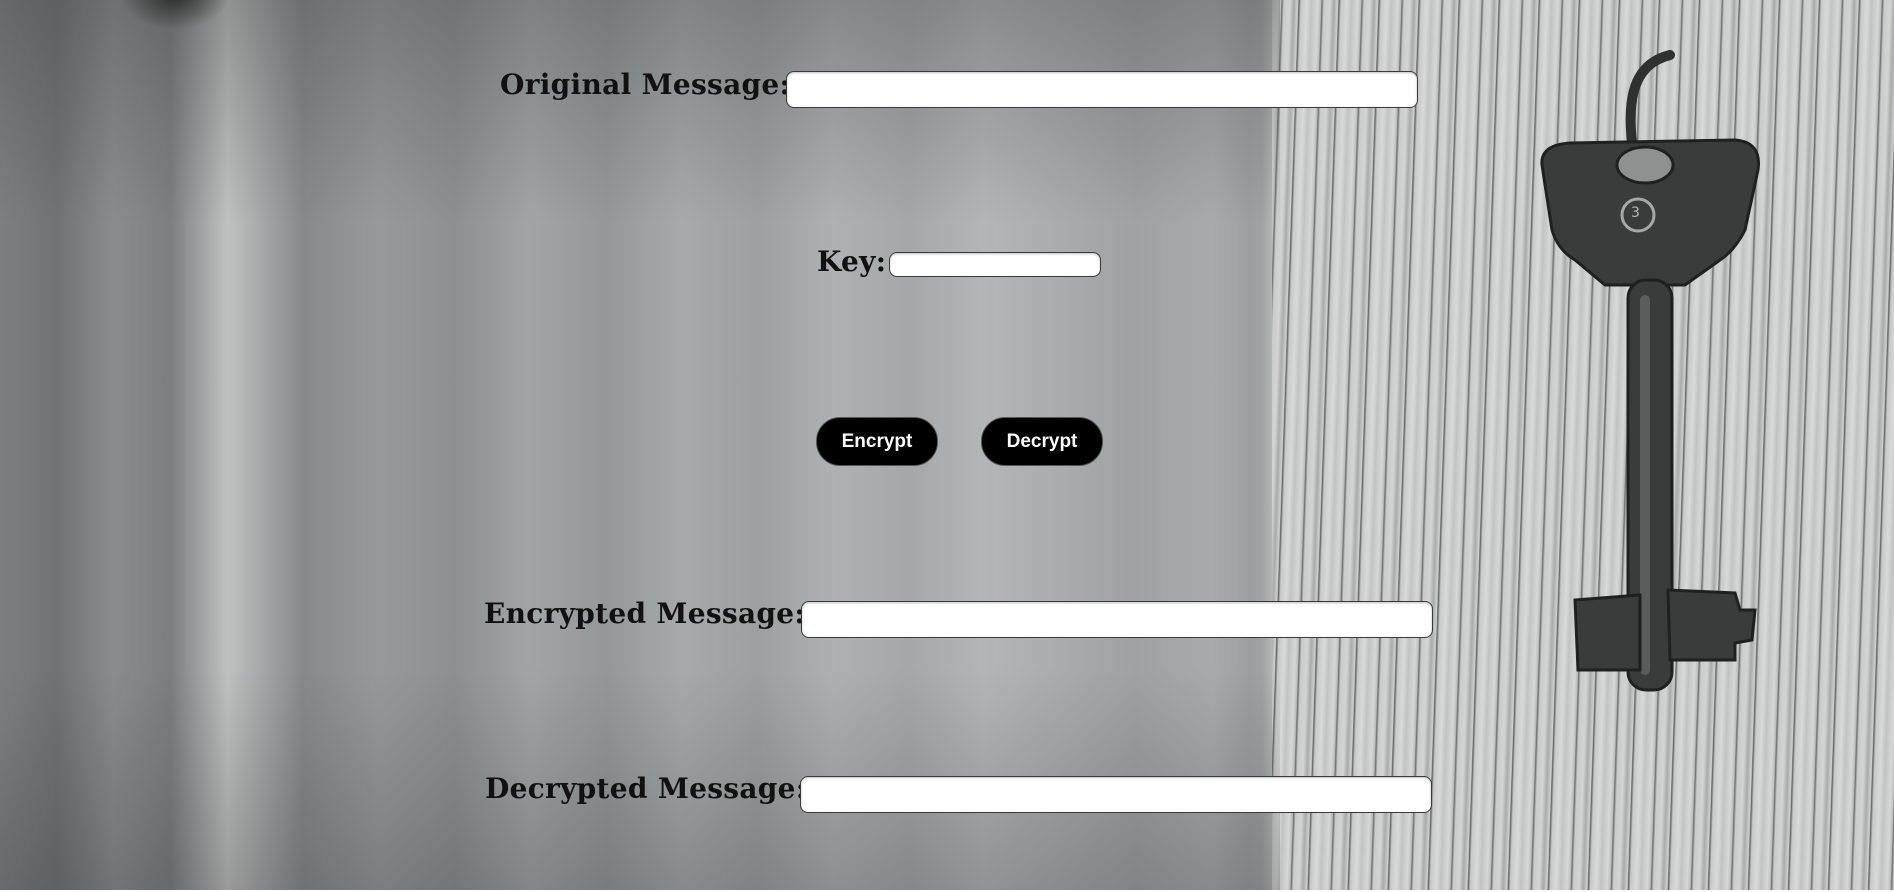 The image size is (1894, 892). What do you see at coordinates (1650, 371) in the screenshot?
I see `key-icon: 3` at bounding box center [1650, 371].